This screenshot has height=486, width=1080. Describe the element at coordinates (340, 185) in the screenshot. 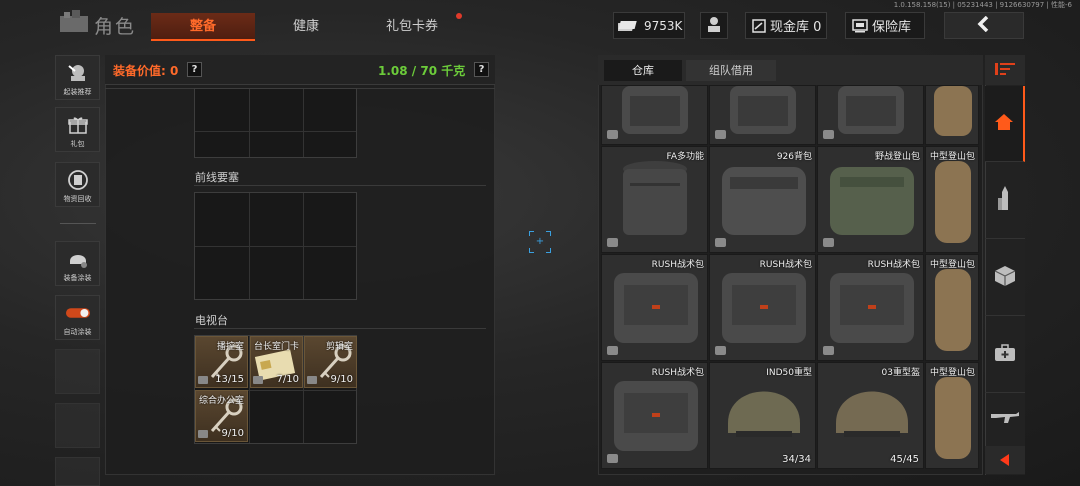

I see `section-divider` at that location.